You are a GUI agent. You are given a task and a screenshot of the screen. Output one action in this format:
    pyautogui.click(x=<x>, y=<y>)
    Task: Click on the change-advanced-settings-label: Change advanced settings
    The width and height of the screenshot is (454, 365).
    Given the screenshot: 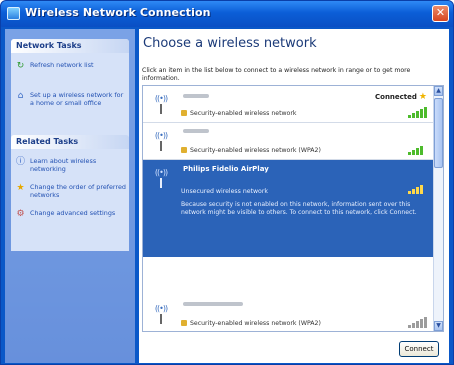 What is the action you would take?
    pyautogui.click(x=73, y=213)
    